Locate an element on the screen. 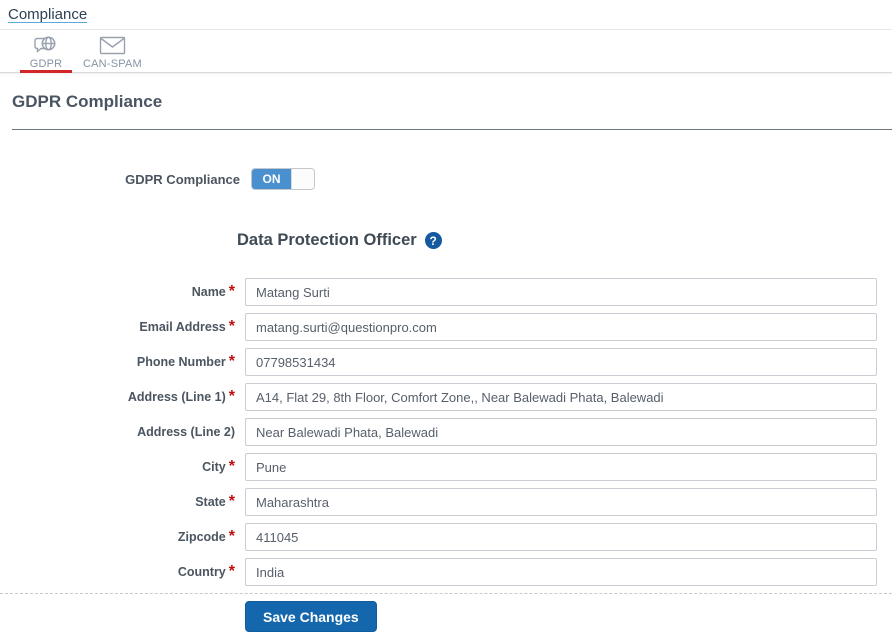  country-label: Country is located at coordinates (201, 572).